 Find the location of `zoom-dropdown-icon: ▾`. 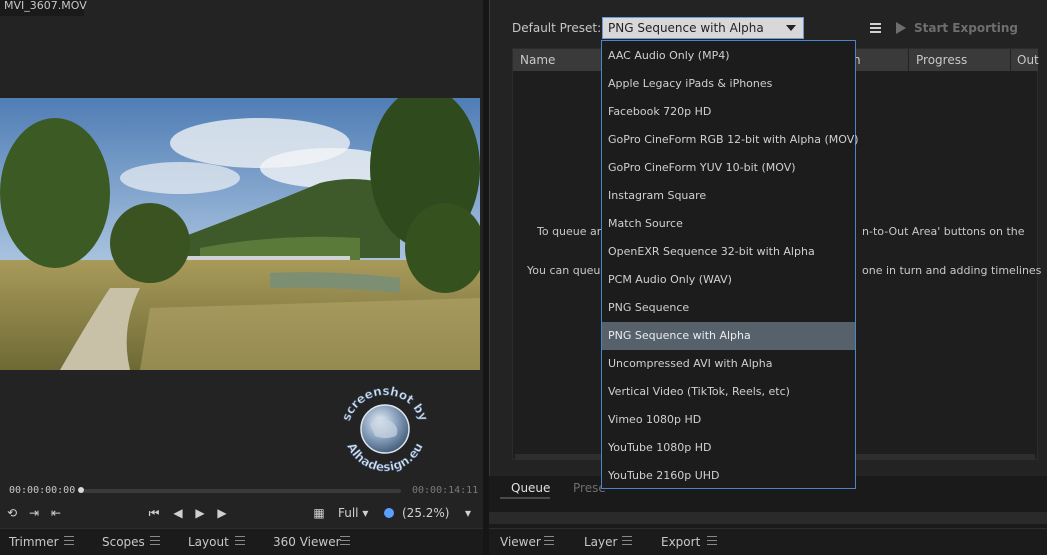

zoom-dropdown-icon: ▾ is located at coordinates (468, 513).